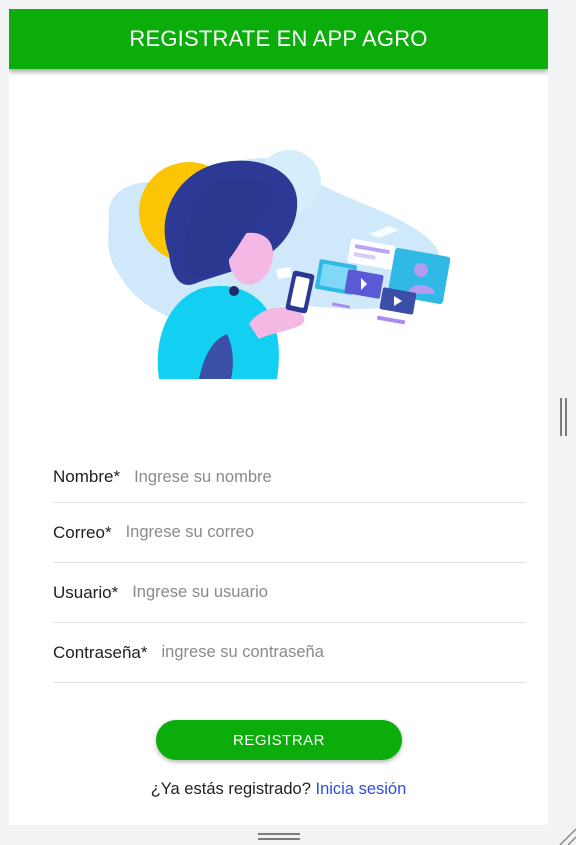 The width and height of the screenshot is (576, 845). Describe the element at coordinates (230, 789) in the screenshot. I see `login-prompt-text: ¿Ya estás registrado?` at that location.